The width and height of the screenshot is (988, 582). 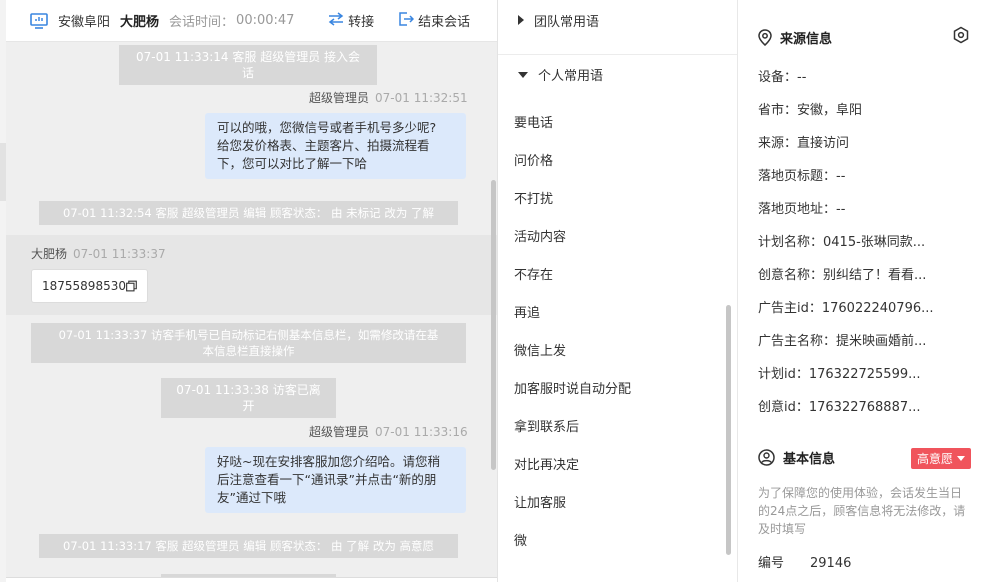 I want to click on basic-info-title: 基本信息, so click(x=809, y=459).